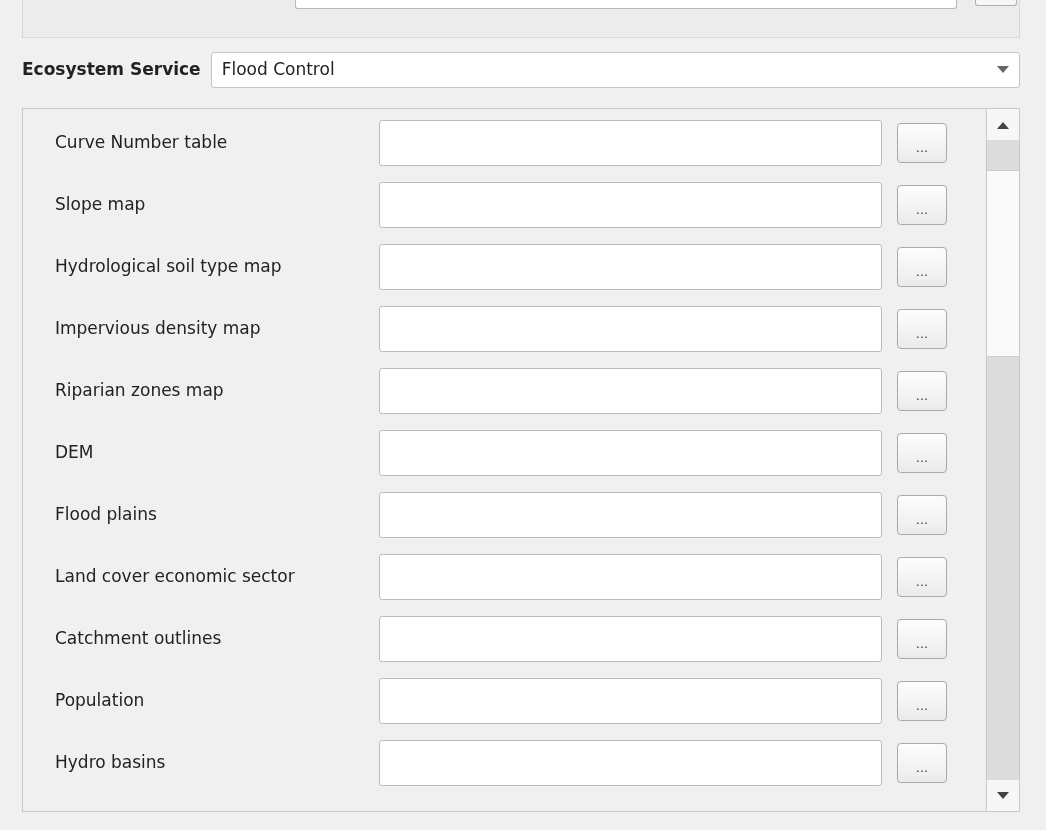  What do you see at coordinates (1002, 460) in the screenshot?
I see `scrollbar` at bounding box center [1002, 460].